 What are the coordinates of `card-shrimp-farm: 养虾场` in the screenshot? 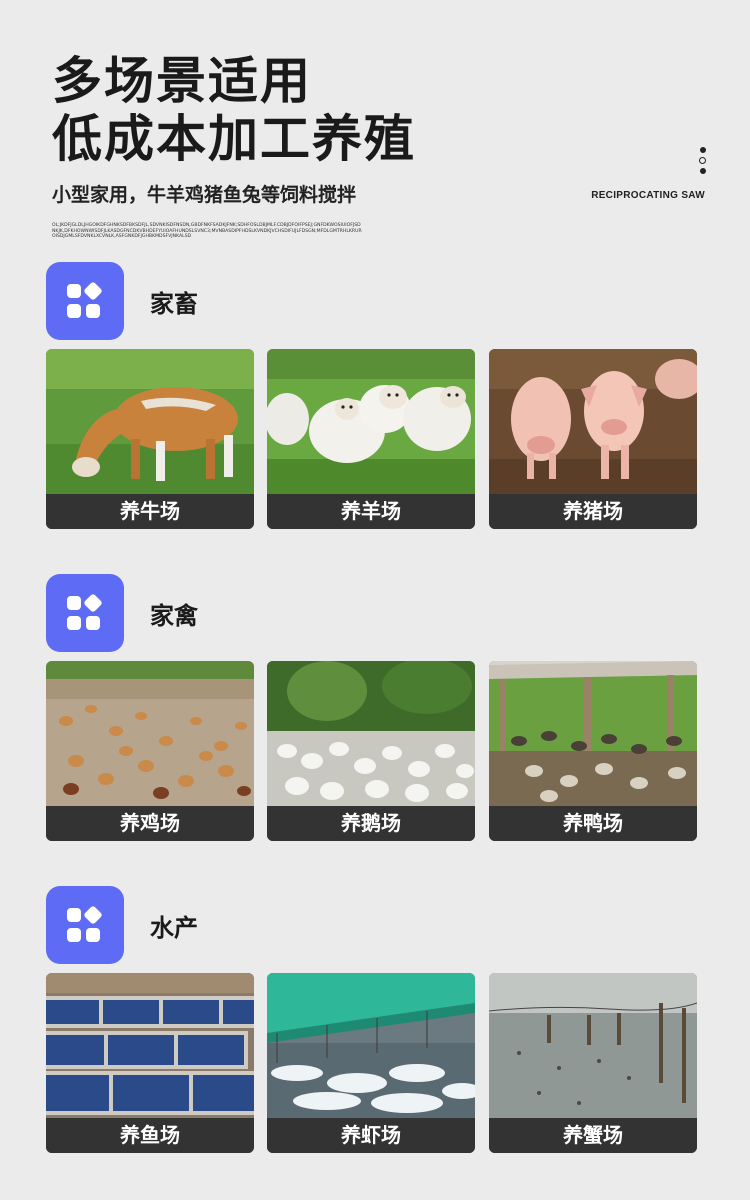 It's located at (371, 1063).